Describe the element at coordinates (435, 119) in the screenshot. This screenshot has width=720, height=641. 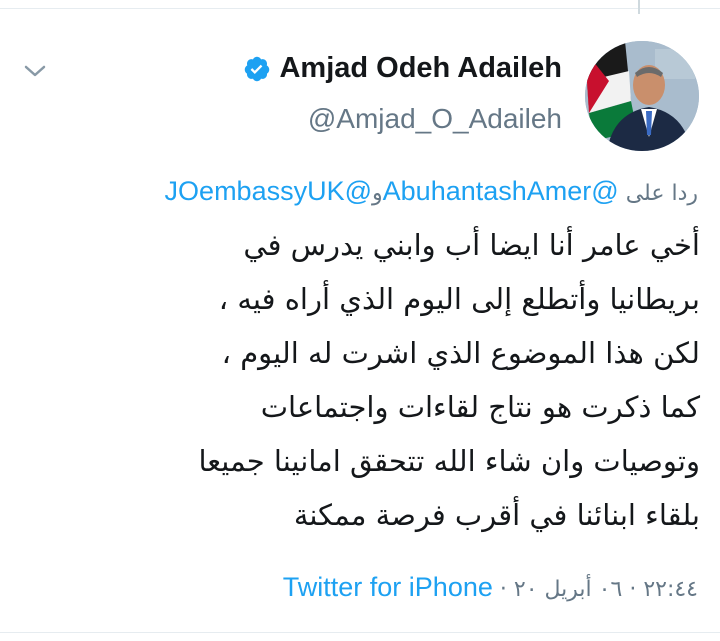
I see `author-handle: @Amjad_O_Adaileh` at that location.